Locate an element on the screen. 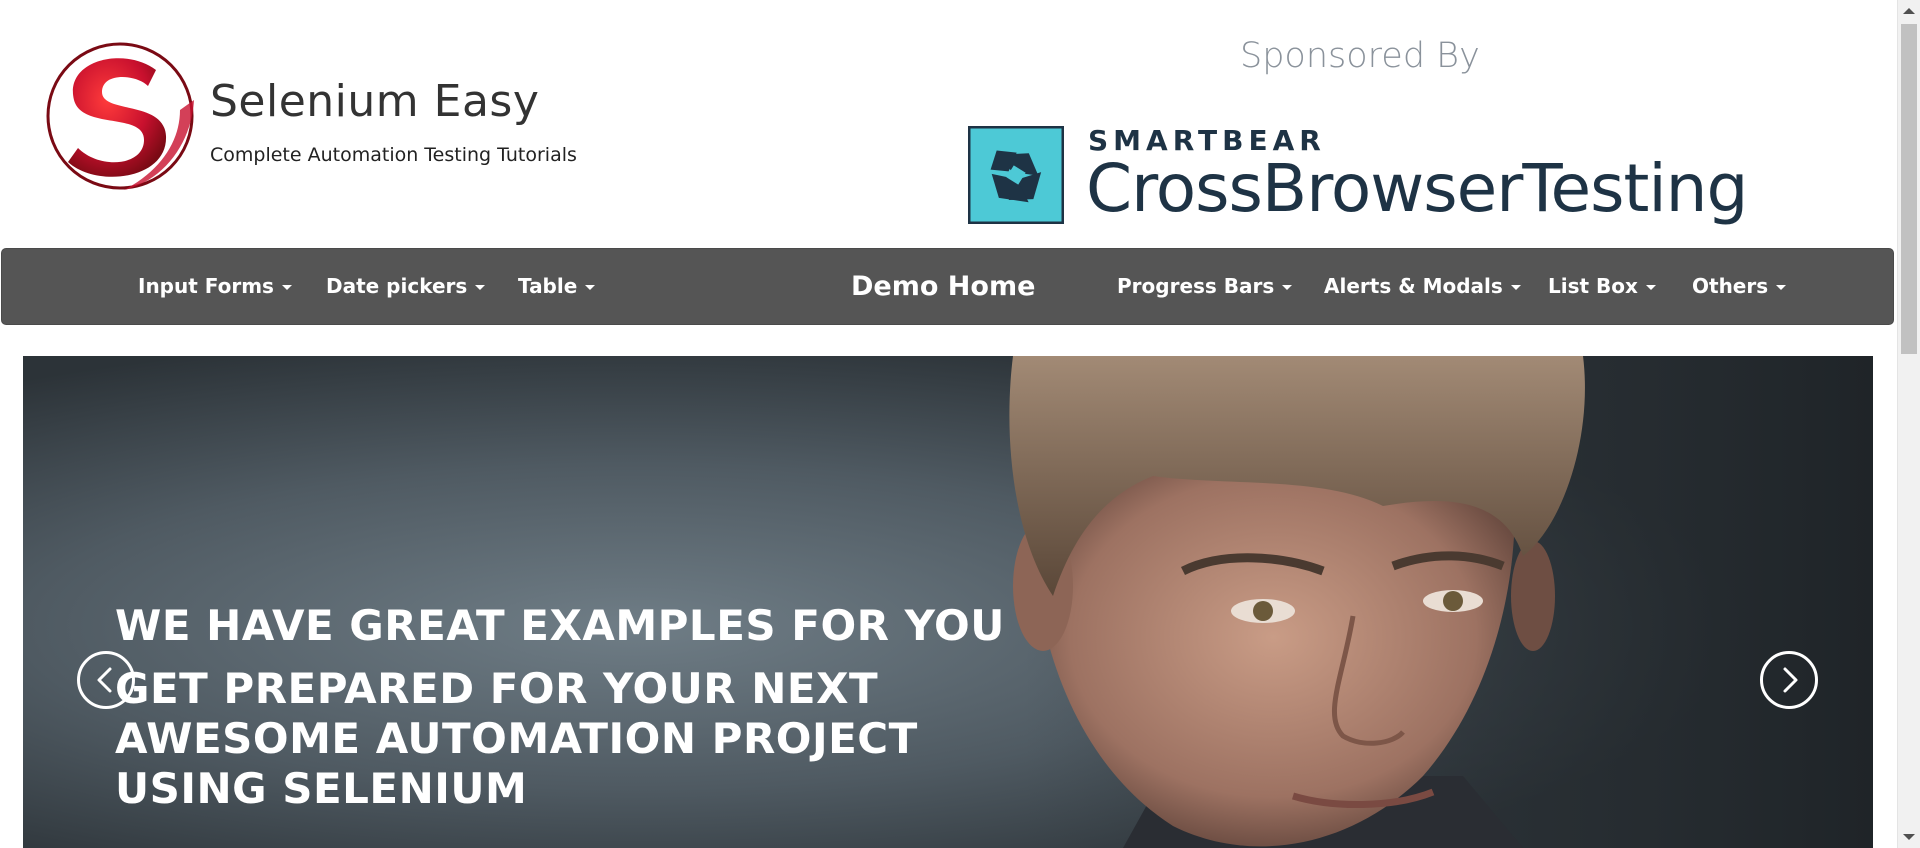  carousel-next-button is located at coordinates (1789, 680).